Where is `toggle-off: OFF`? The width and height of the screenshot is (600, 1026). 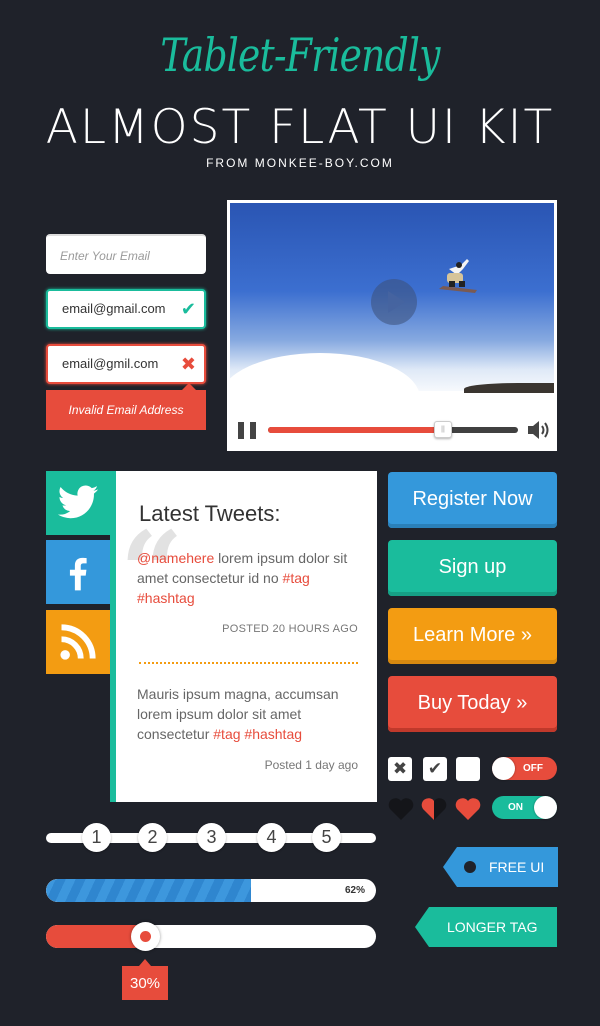 toggle-off: OFF is located at coordinates (524, 768).